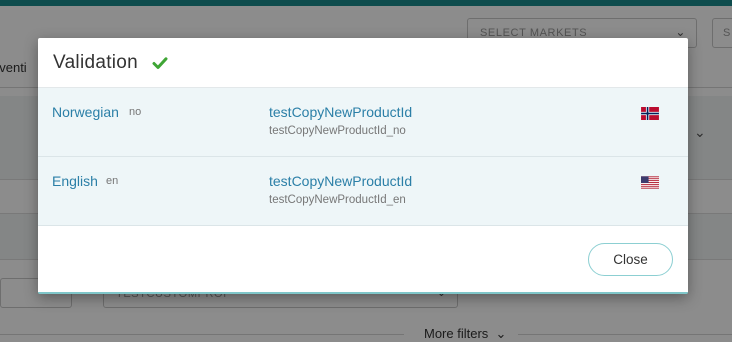 This screenshot has height=342, width=732. What do you see at coordinates (160, 62) in the screenshot?
I see `check-icon` at bounding box center [160, 62].